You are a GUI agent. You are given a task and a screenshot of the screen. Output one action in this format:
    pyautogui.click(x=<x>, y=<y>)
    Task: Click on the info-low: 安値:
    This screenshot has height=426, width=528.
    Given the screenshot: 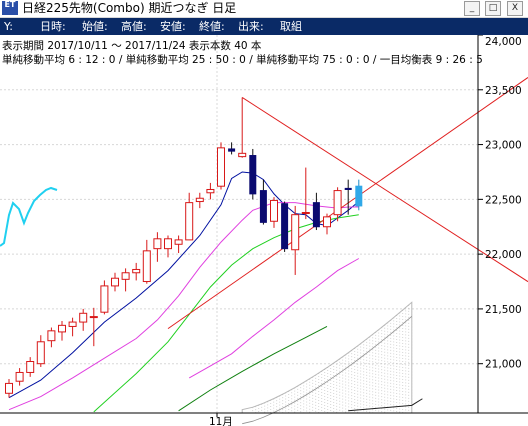 What is the action you would take?
    pyautogui.click(x=173, y=26)
    